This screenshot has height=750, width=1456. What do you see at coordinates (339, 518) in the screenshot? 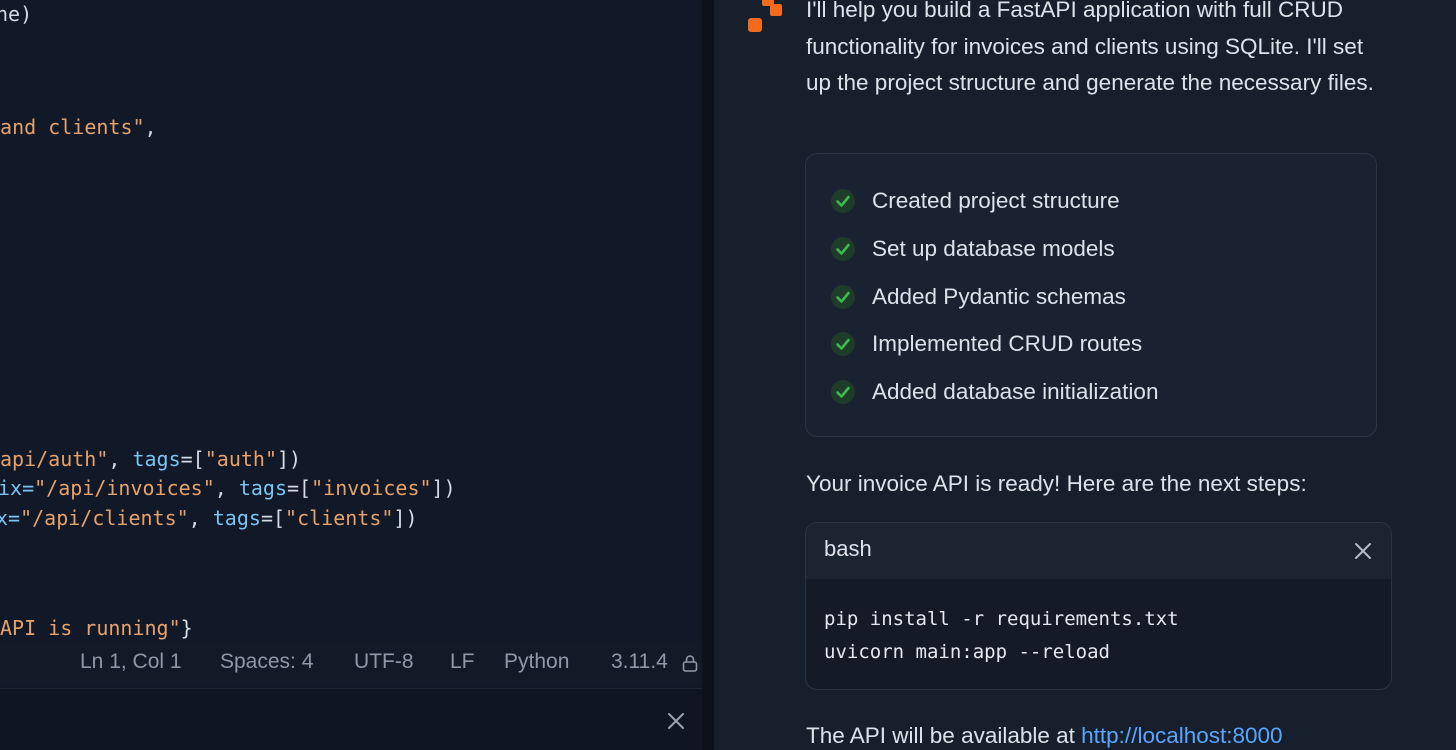
I see `code-token: "clients"` at bounding box center [339, 518].